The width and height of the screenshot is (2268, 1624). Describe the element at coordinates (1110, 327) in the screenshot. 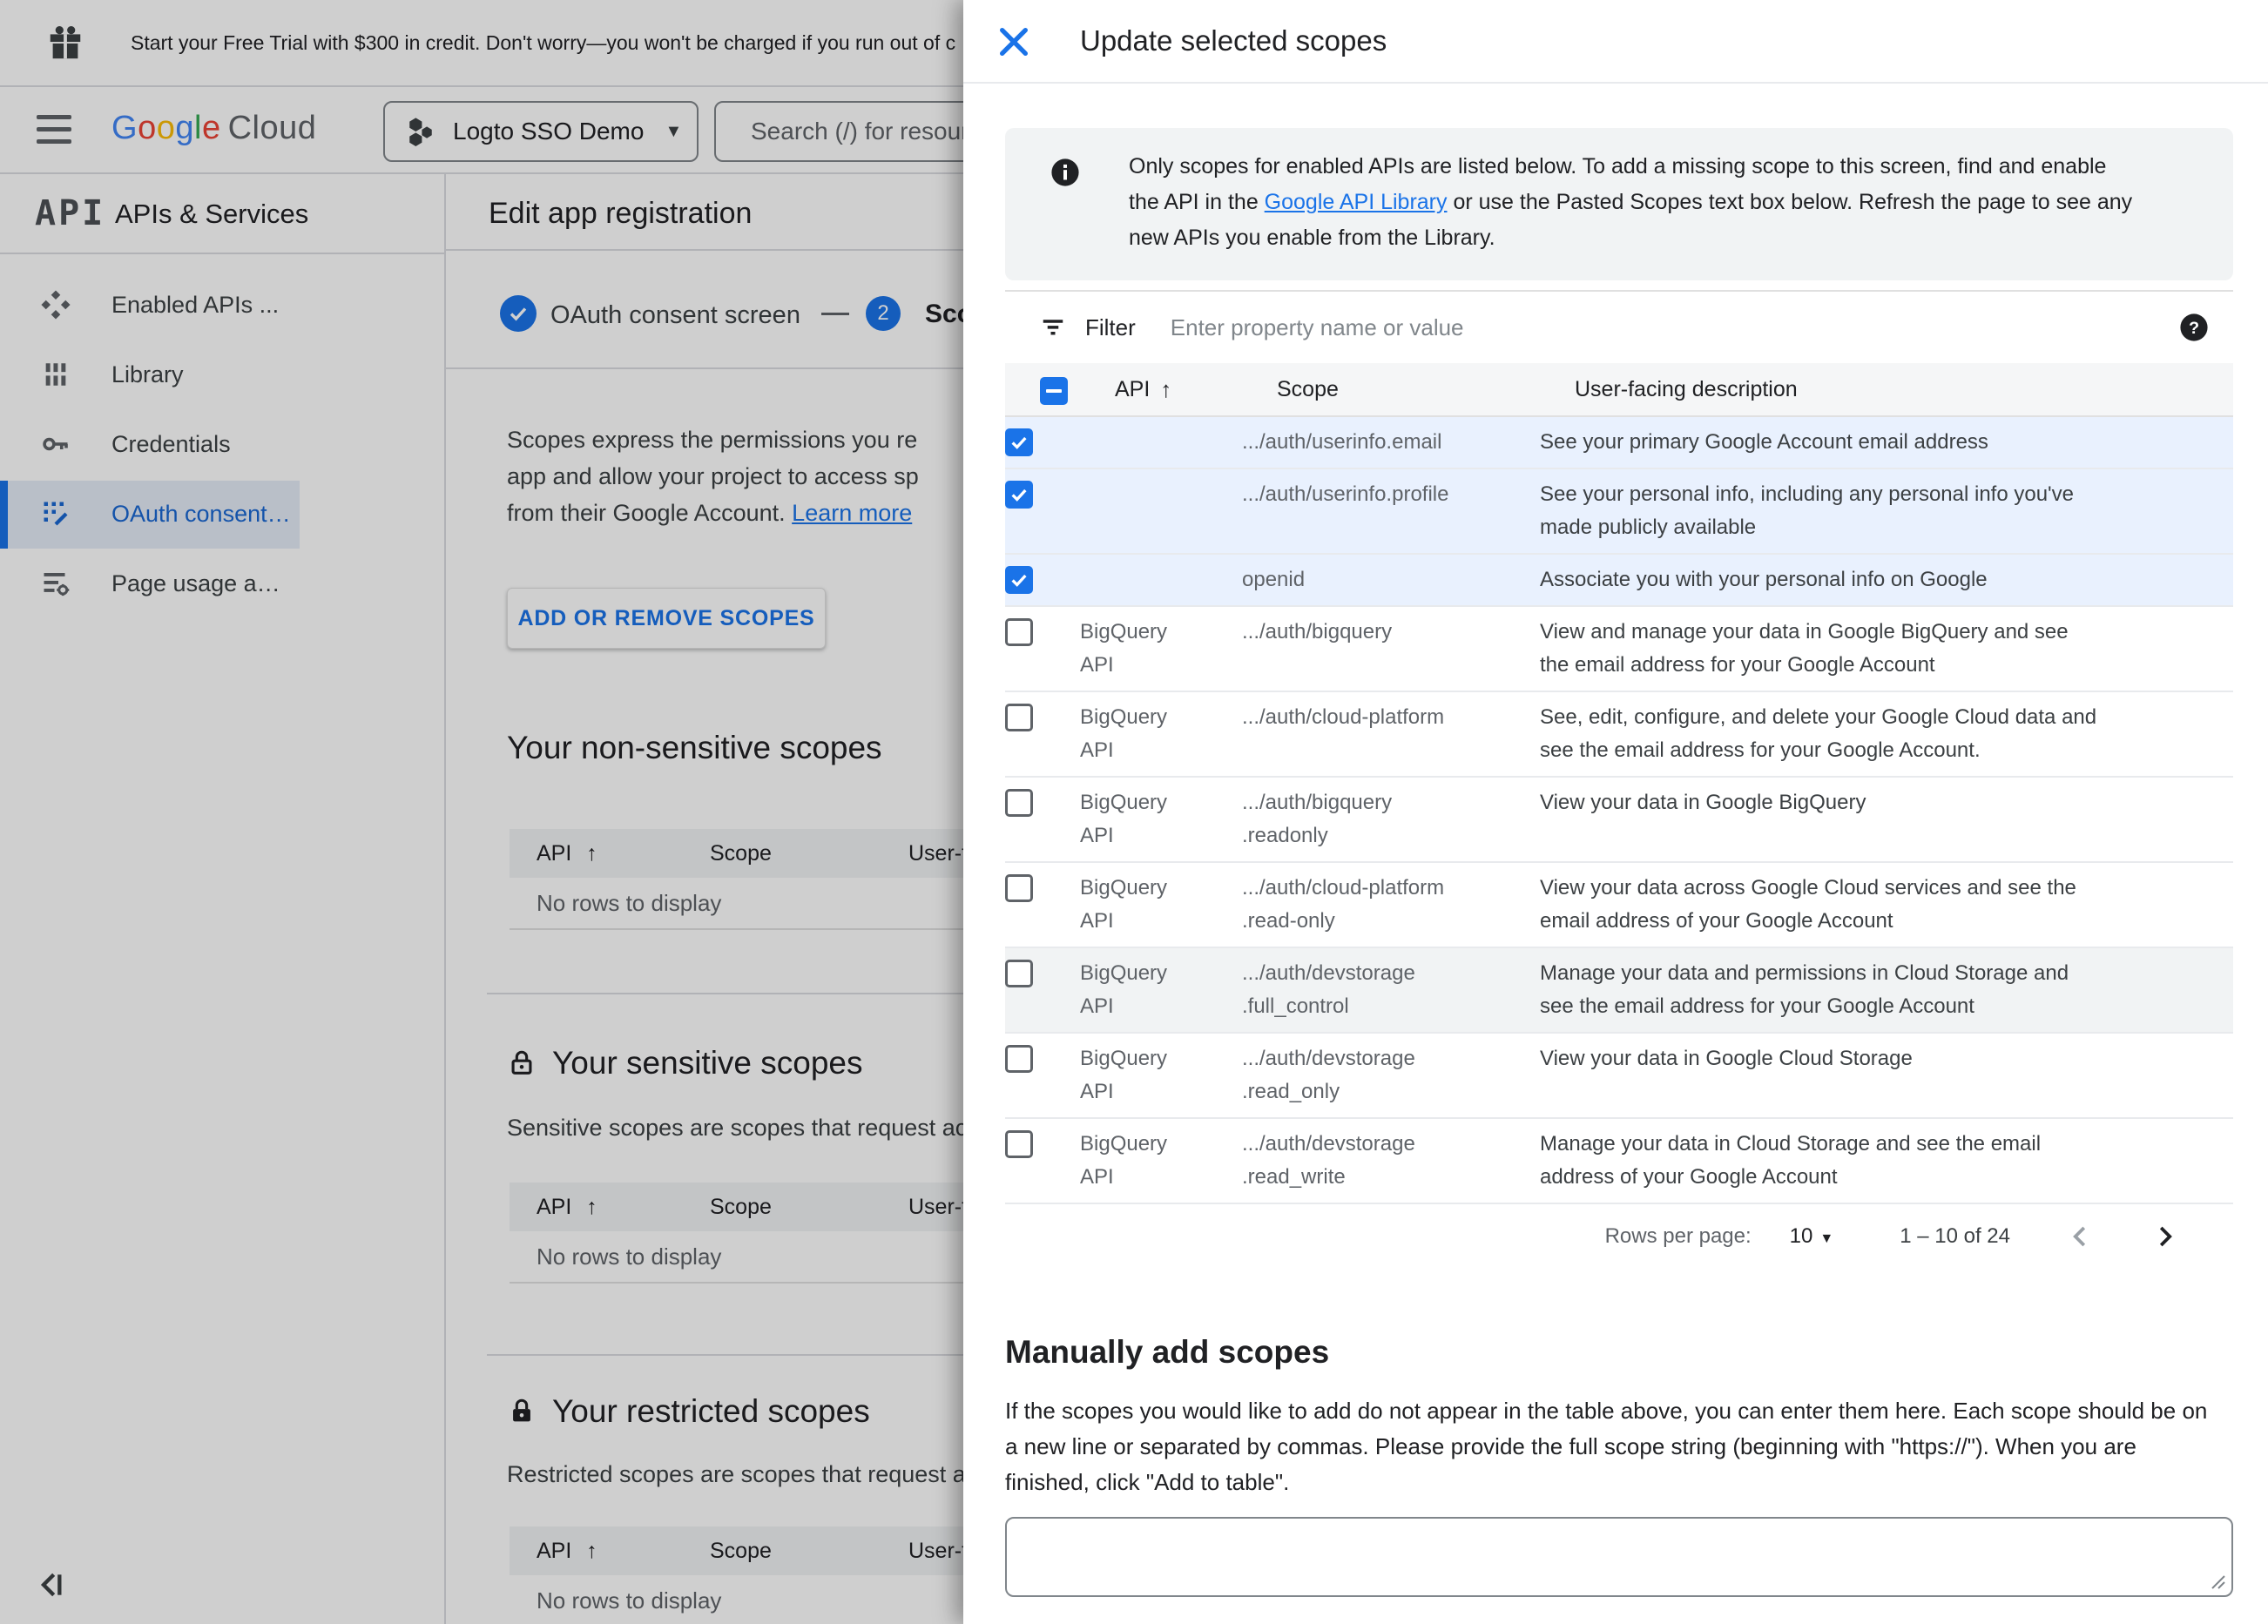

I see `filter-label: Filter` at that location.